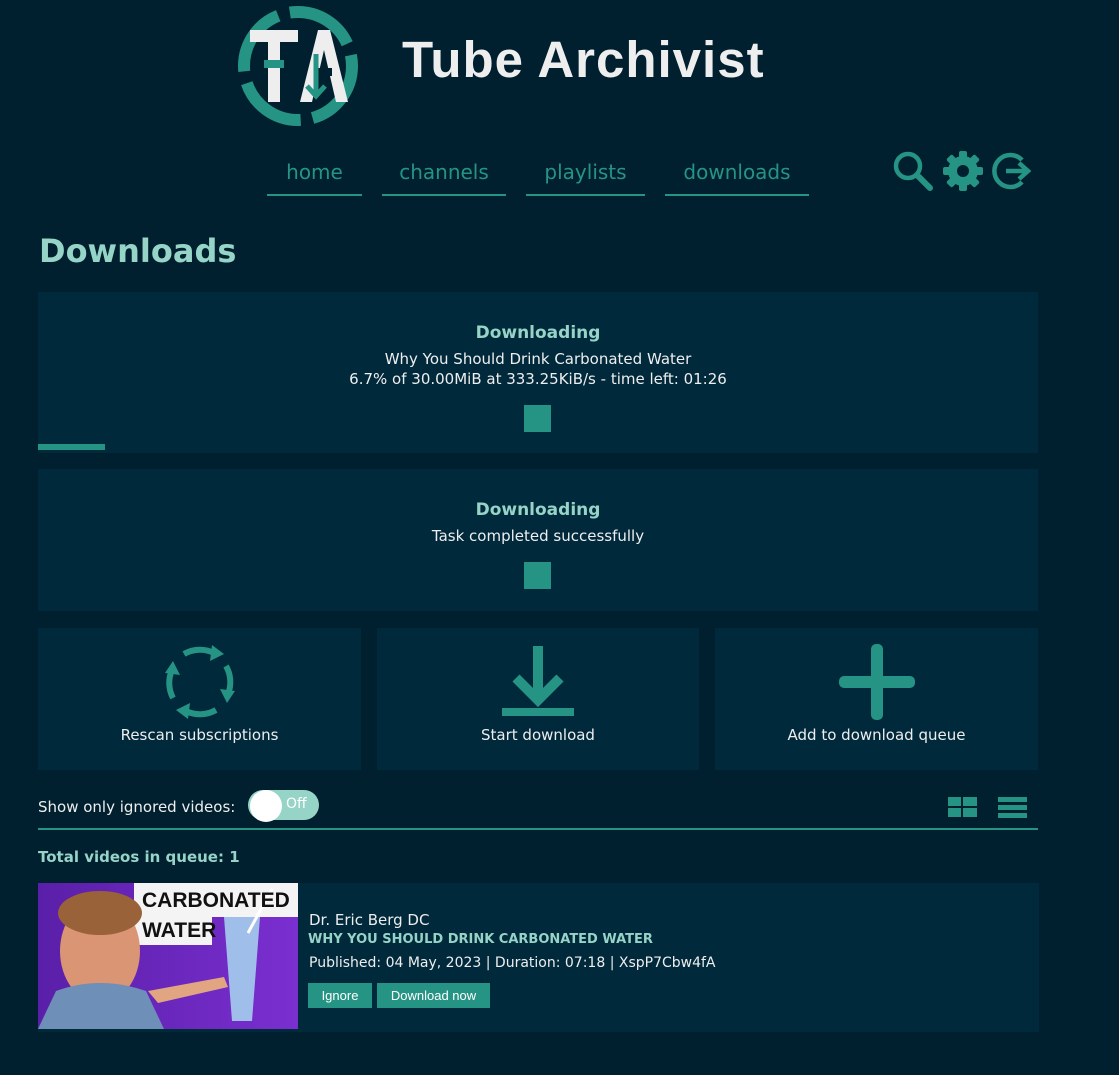 Image resolution: width=1119 pixels, height=1075 pixels. What do you see at coordinates (963, 171) in the screenshot?
I see `gear-icon` at bounding box center [963, 171].